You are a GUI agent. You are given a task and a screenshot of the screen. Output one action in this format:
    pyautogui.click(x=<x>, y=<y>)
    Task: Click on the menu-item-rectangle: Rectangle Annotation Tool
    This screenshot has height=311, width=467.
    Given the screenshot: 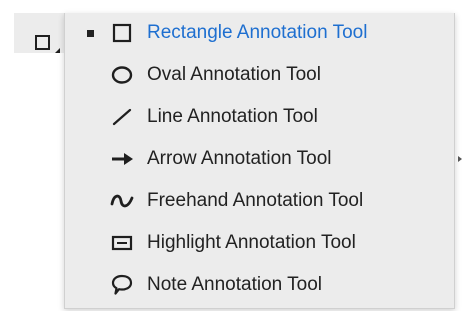 What is the action you would take?
    pyautogui.click(x=259, y=33)
    